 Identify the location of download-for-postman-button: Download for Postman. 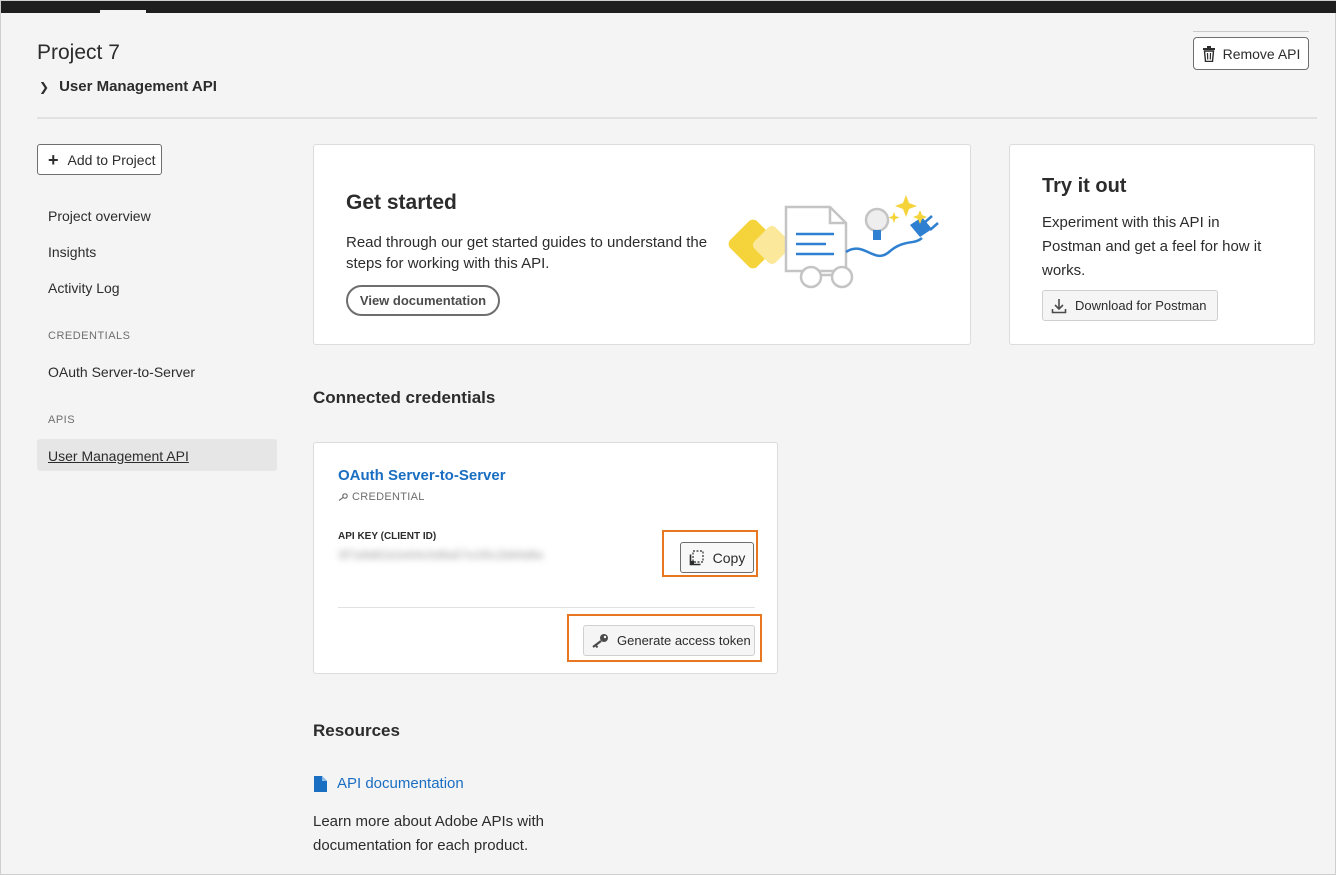
(1130, 305).